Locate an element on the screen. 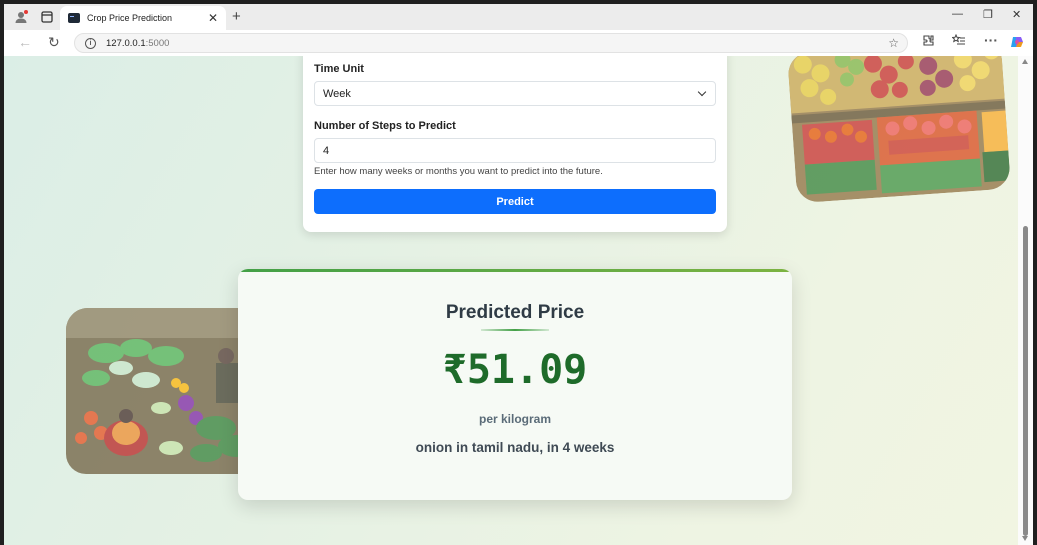 The width and height of the screenshot is (1037, 545). url-host: 127.0.0.1 is located at coordinates (126, 43).